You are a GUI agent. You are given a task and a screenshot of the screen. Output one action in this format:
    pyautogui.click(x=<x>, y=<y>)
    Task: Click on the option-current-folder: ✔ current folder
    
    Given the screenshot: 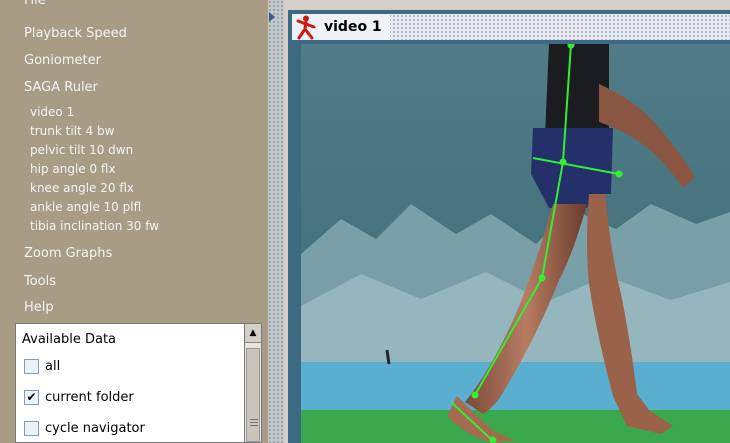 What is the action you would take?
    pyautogui.click(x=79, y=397)
    